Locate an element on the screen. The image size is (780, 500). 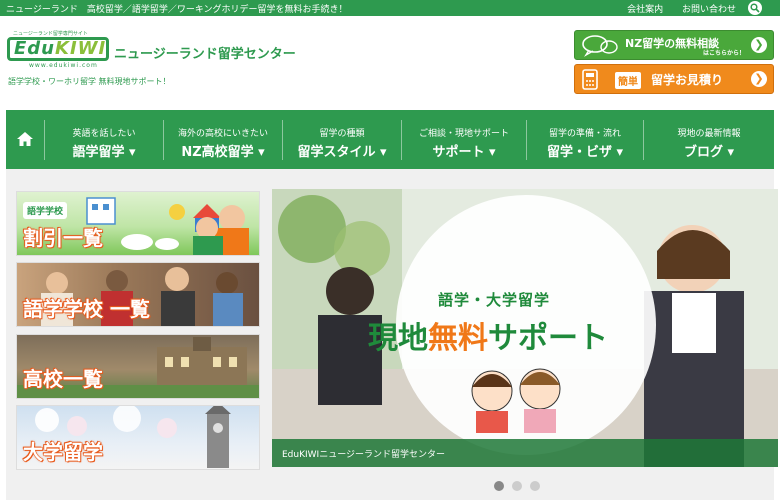
logo-url: www.edukiwi.com is located at coordinates (63, 65).